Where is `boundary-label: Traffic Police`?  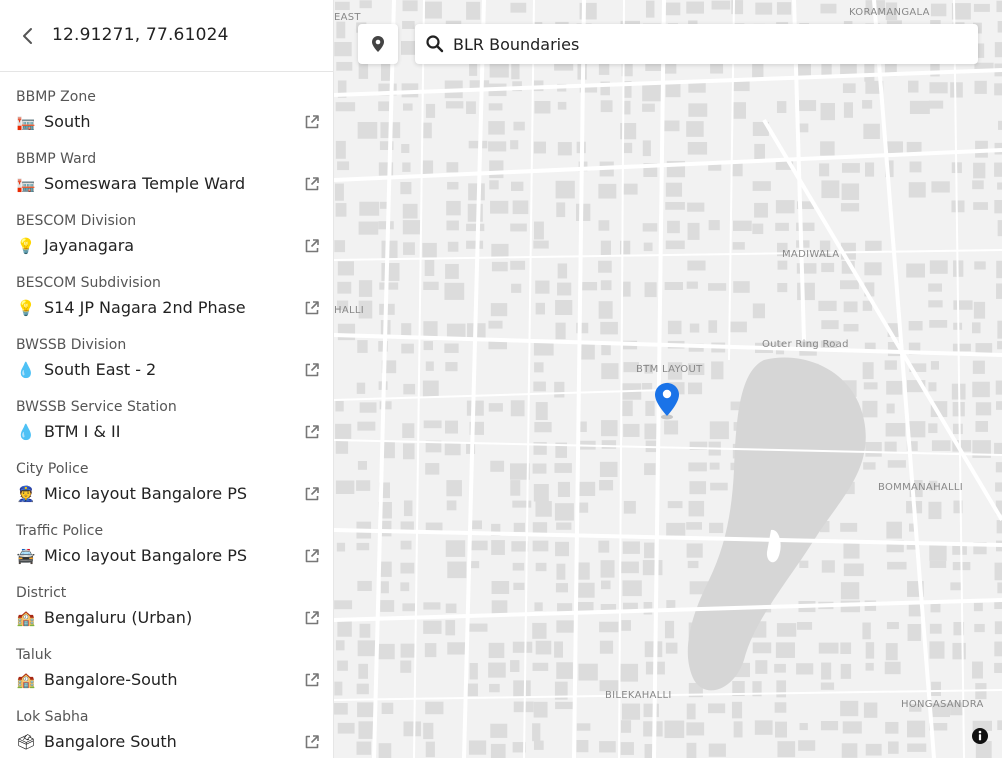
boundary-label: Traffic Police is located at coordinates (60, 531).